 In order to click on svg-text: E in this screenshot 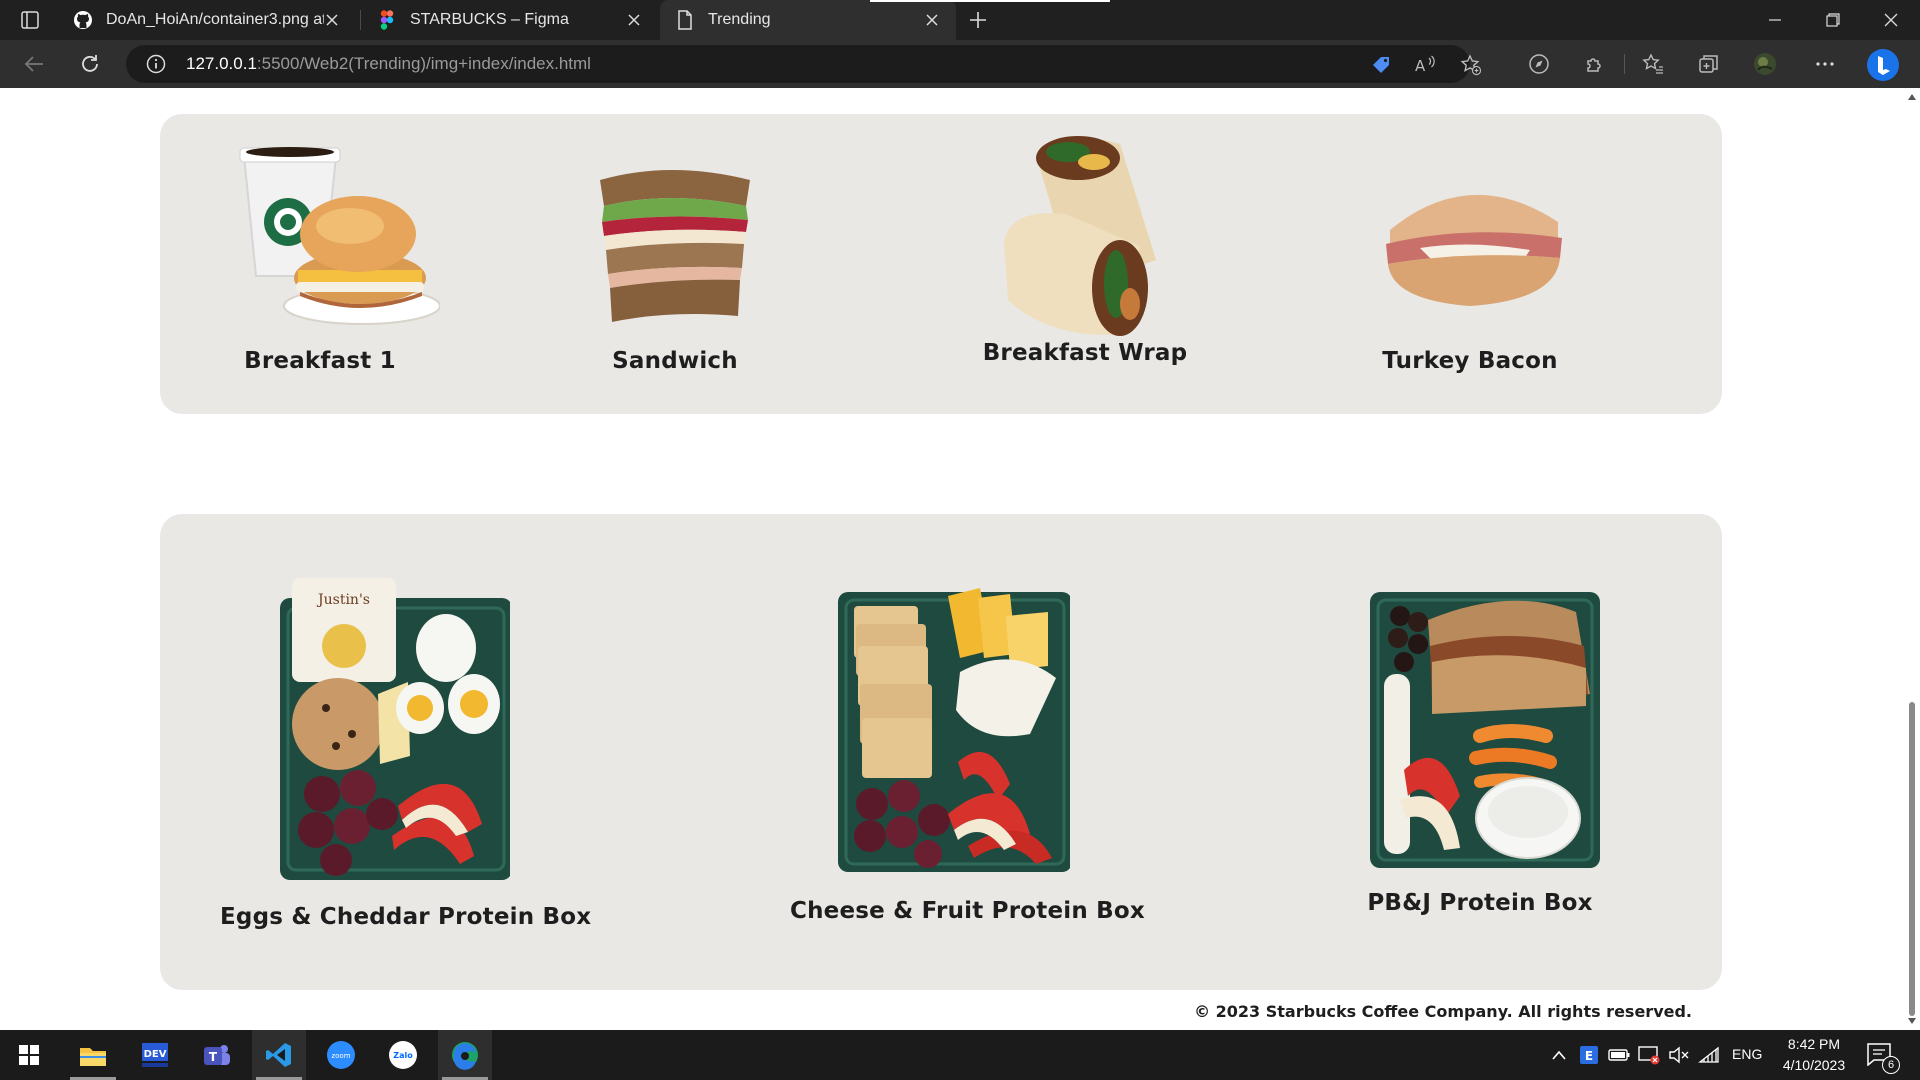, I will do `click(1589, 1056)`.